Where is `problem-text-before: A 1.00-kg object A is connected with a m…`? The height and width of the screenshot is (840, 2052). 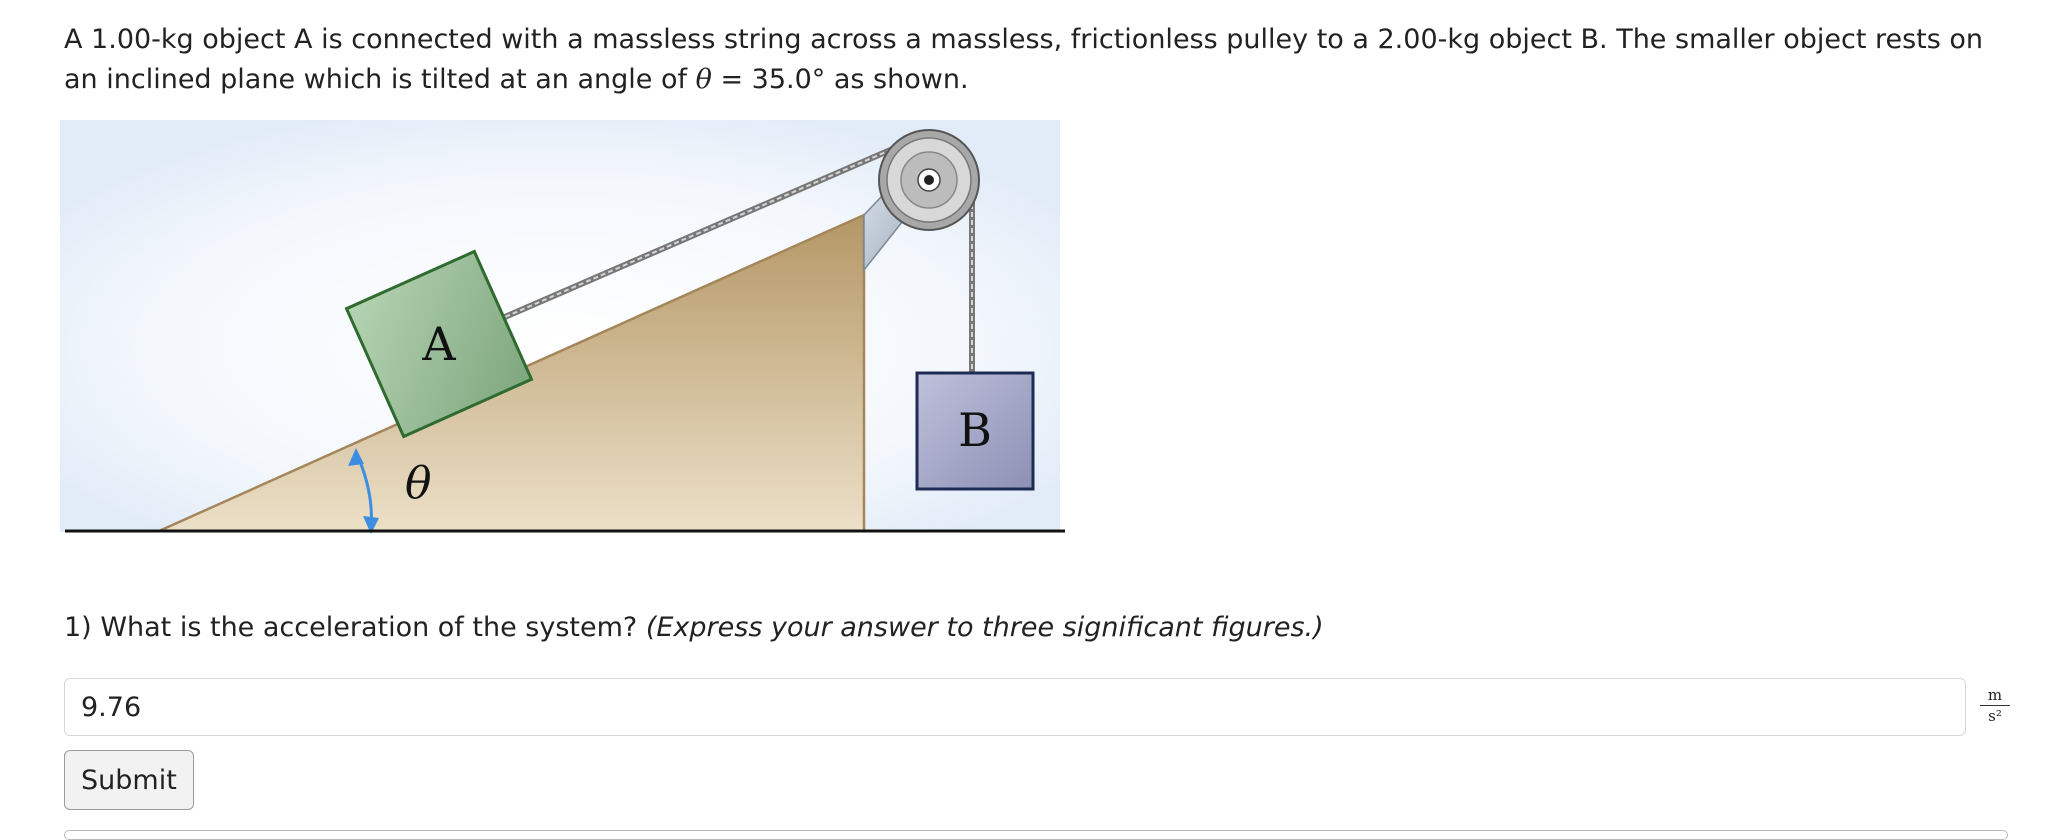
problem-text-before: A 1.00-kg object A is connected with a m… is located at coordinates (1024, 59).